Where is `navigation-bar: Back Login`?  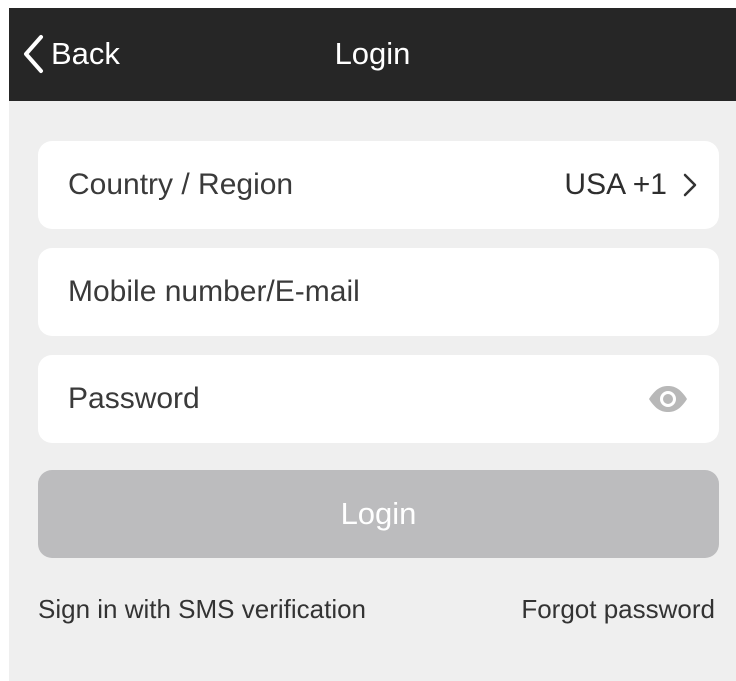
navigation-bar: Back Login is located at coordinates (372, 54).